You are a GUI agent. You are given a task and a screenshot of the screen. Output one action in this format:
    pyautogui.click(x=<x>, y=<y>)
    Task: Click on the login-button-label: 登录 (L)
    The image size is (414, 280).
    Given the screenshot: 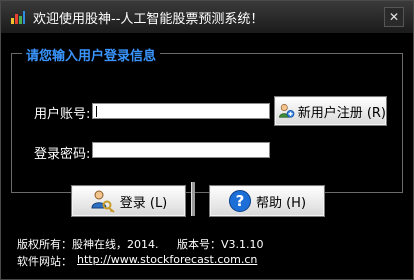 What is the action you would take?
    pyautogui.click(x=143, y=203)
    